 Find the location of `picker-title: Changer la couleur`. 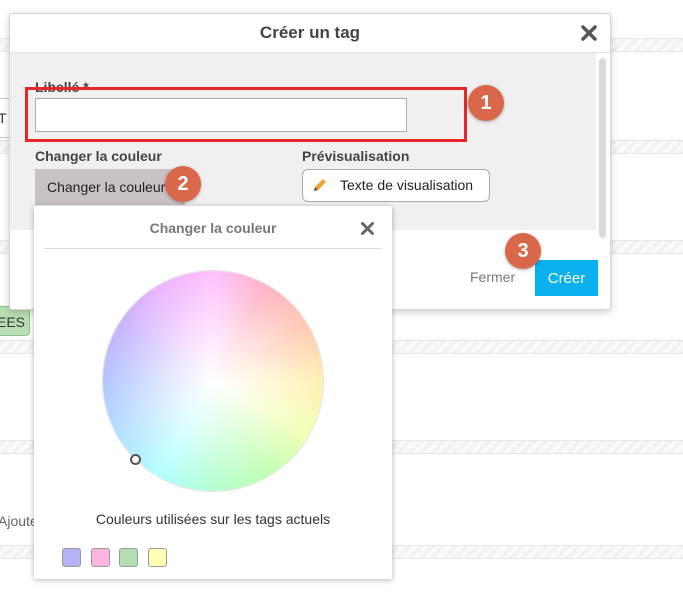

picker-title: Changer la couleur is located at coordinates (213, 228).